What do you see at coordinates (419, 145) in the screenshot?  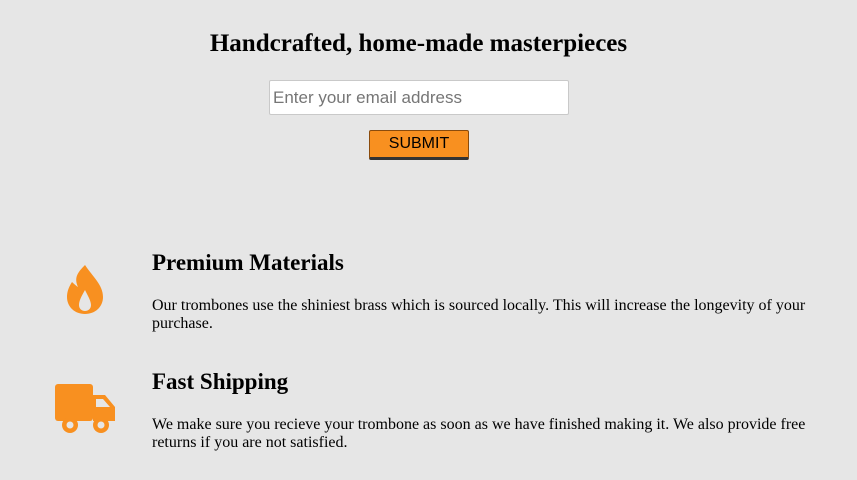 I see `submit-button: SUBMIT` at bounding box center [419, 145].